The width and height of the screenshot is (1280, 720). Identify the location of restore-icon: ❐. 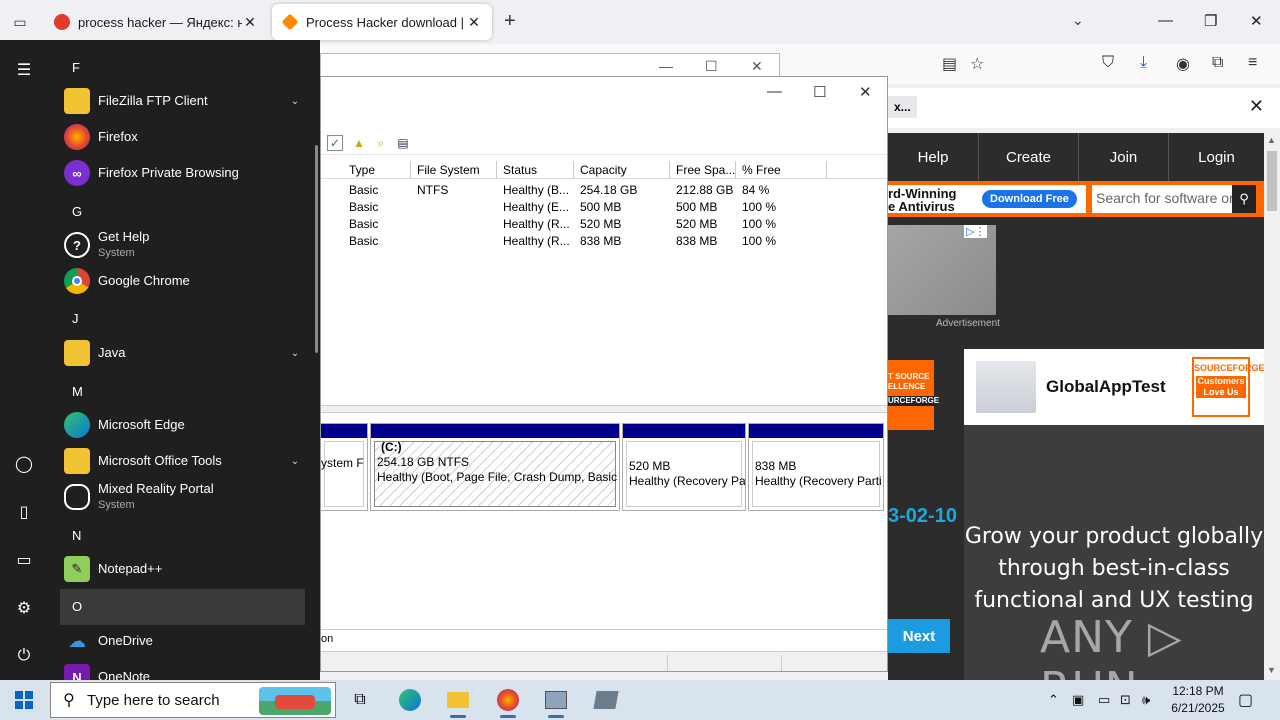
(1210, 21).